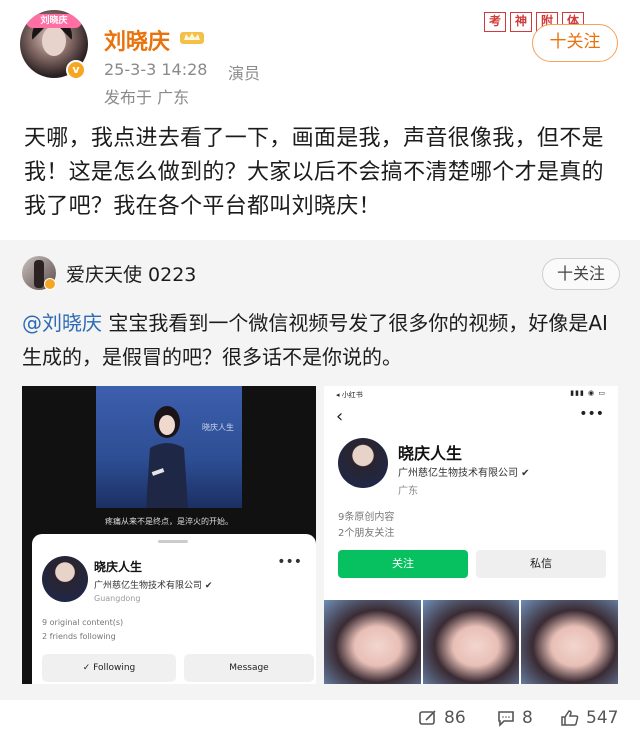 This screenshot has width=640, height=741. I want to click on comment-action: 8, so click(514, 718).